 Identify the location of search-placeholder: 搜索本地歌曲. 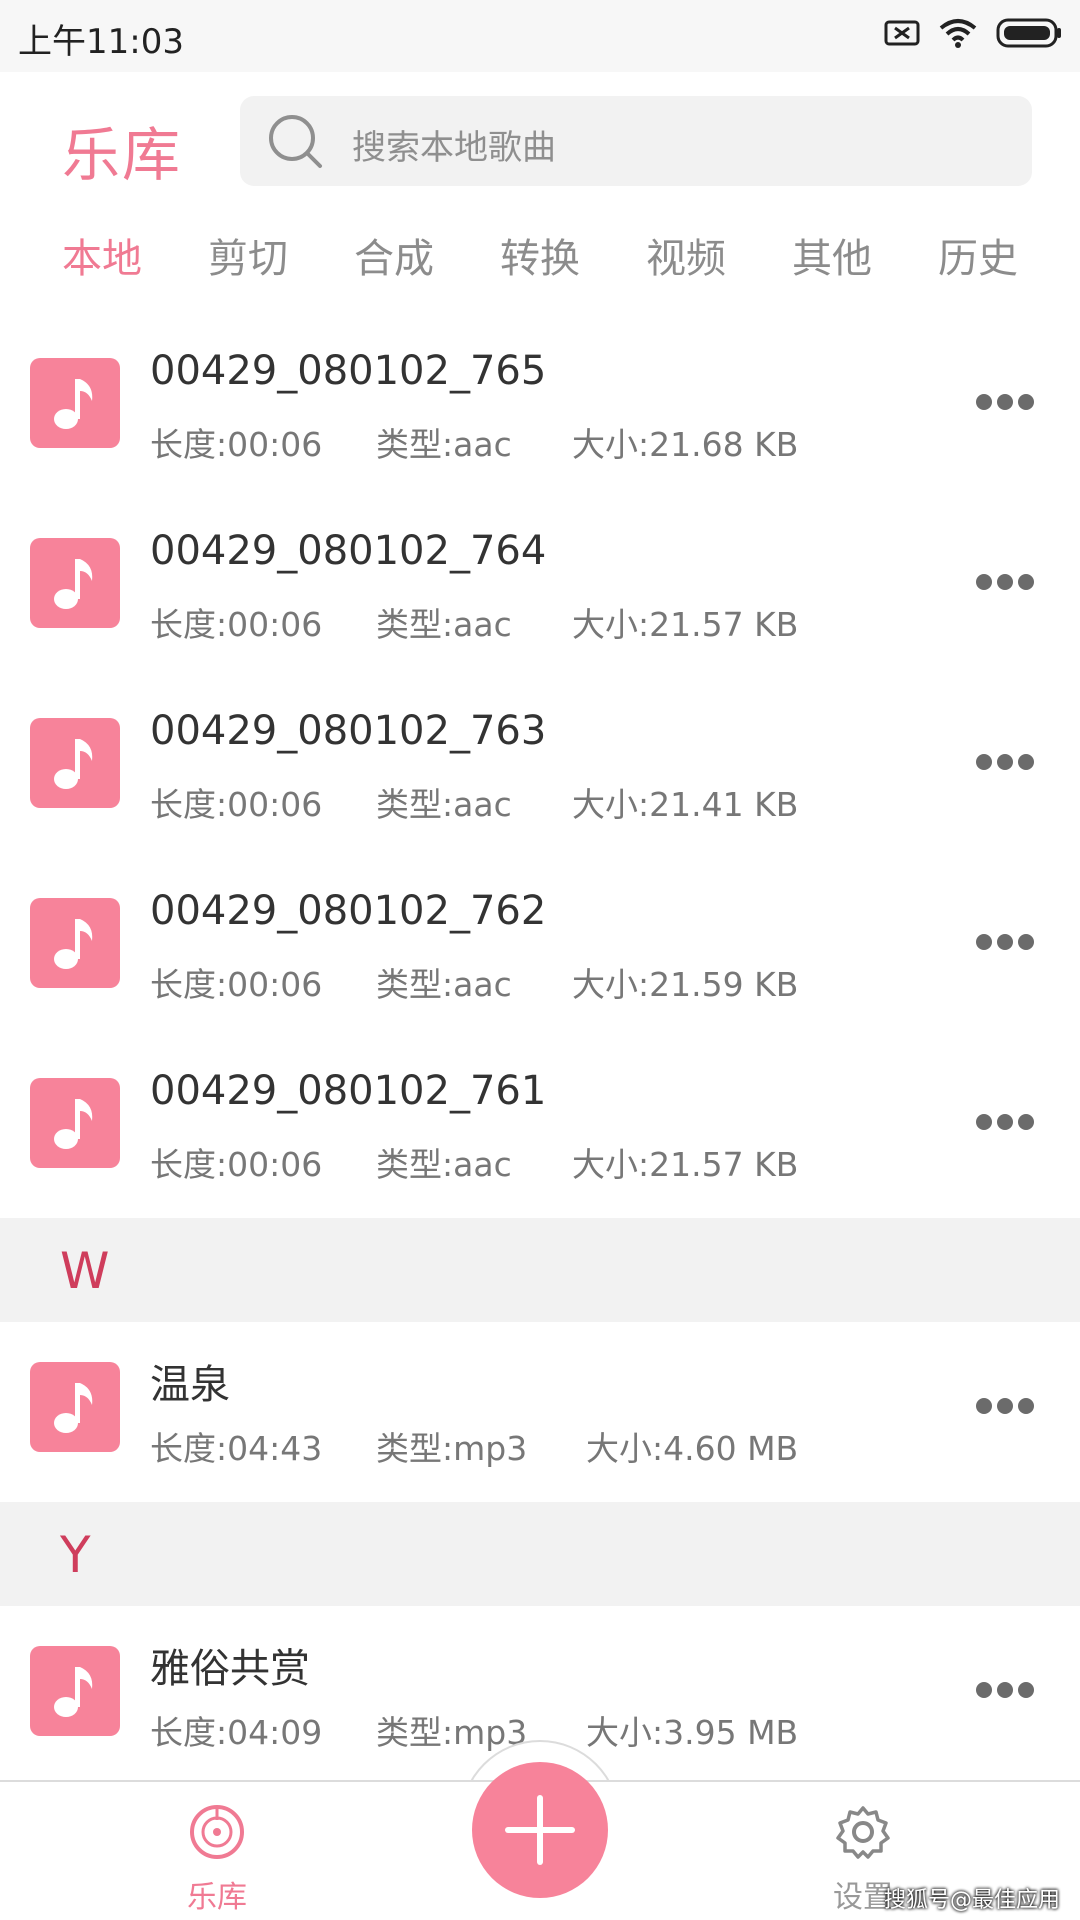
(454, 148).